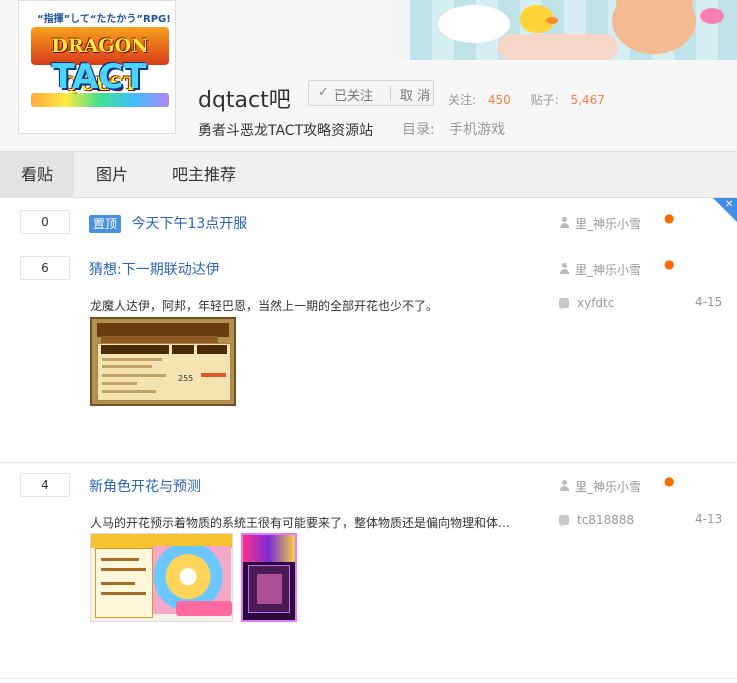  What do you see at coordinates (477, 130) in the screenshot?
I see `catalog-link: 手机游戏` at bounding box center [477, 130].